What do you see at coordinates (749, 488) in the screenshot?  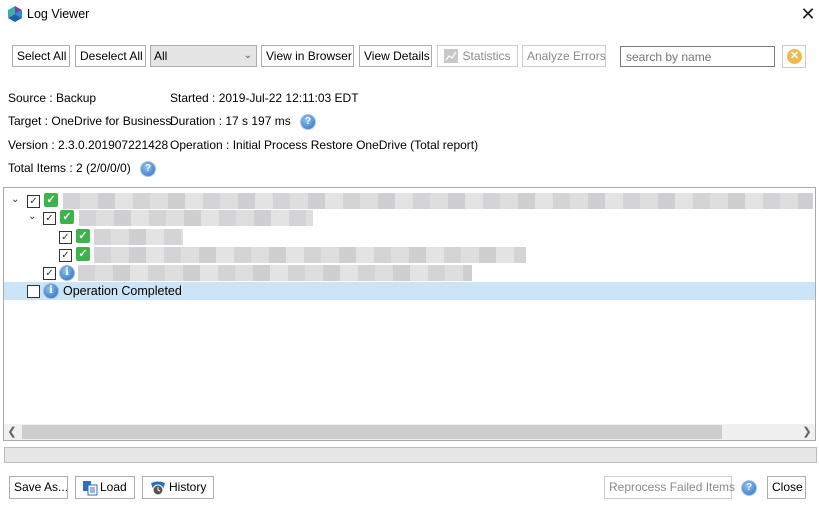 I see `footer-help-icon: ?` at bounding box center [749, 488].